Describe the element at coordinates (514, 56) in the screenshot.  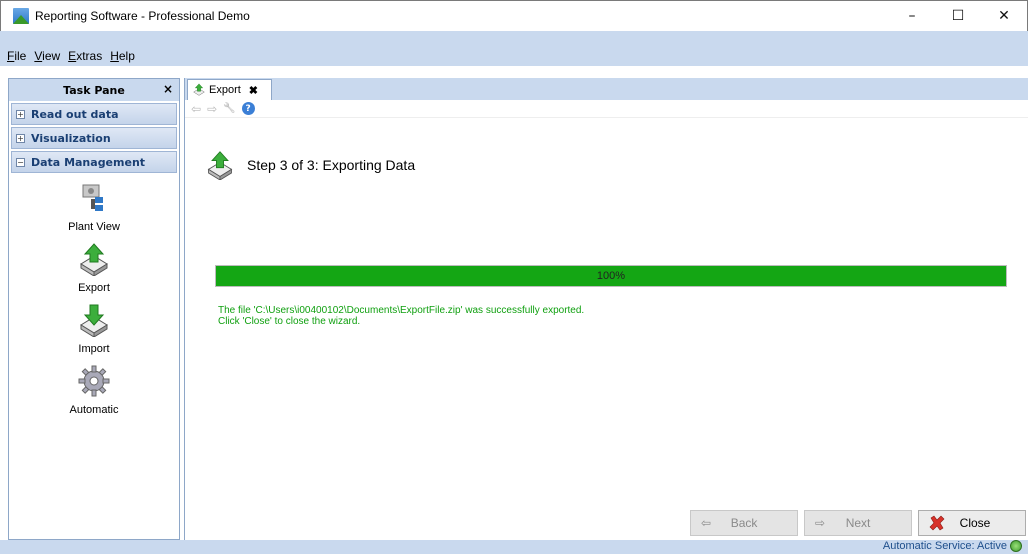
I see `menu-bar: File View Extras Help` at that location.